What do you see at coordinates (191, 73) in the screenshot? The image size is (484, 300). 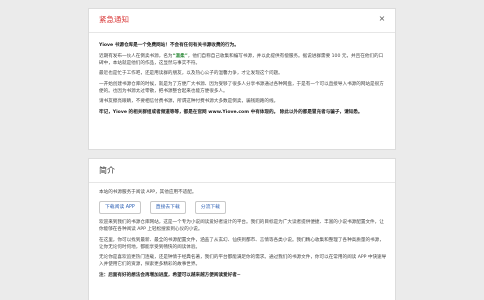 I see `notice-paragraph-discovery: 最近也是忙于工作吧，还是用读群的朋友，以及热心公子的温馨力争，才让发现这个问题。` at bounding box center [191, 73].